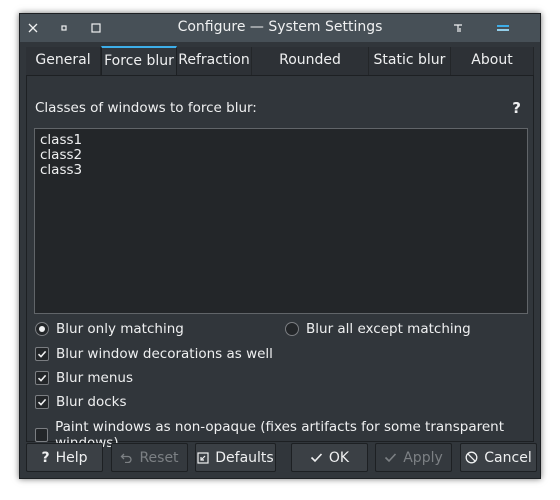 The image size is (560, 500). What do you see at coordinates (159, 457) in the screenshot?
I see `reset-button-label: Reset` at bounding box center [159, 457].